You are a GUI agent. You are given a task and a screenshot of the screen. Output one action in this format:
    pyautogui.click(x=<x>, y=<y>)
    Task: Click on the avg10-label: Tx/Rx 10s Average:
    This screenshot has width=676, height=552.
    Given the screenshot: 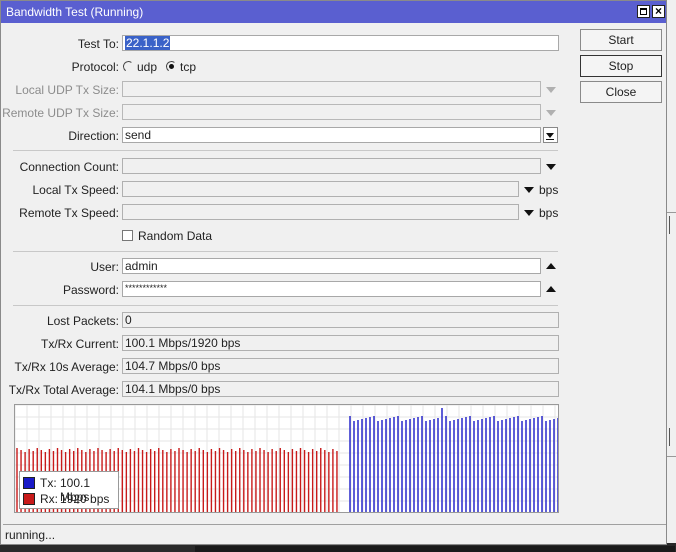 What is the action you would take?
    pyautogui.click(x=67, y=367)
    